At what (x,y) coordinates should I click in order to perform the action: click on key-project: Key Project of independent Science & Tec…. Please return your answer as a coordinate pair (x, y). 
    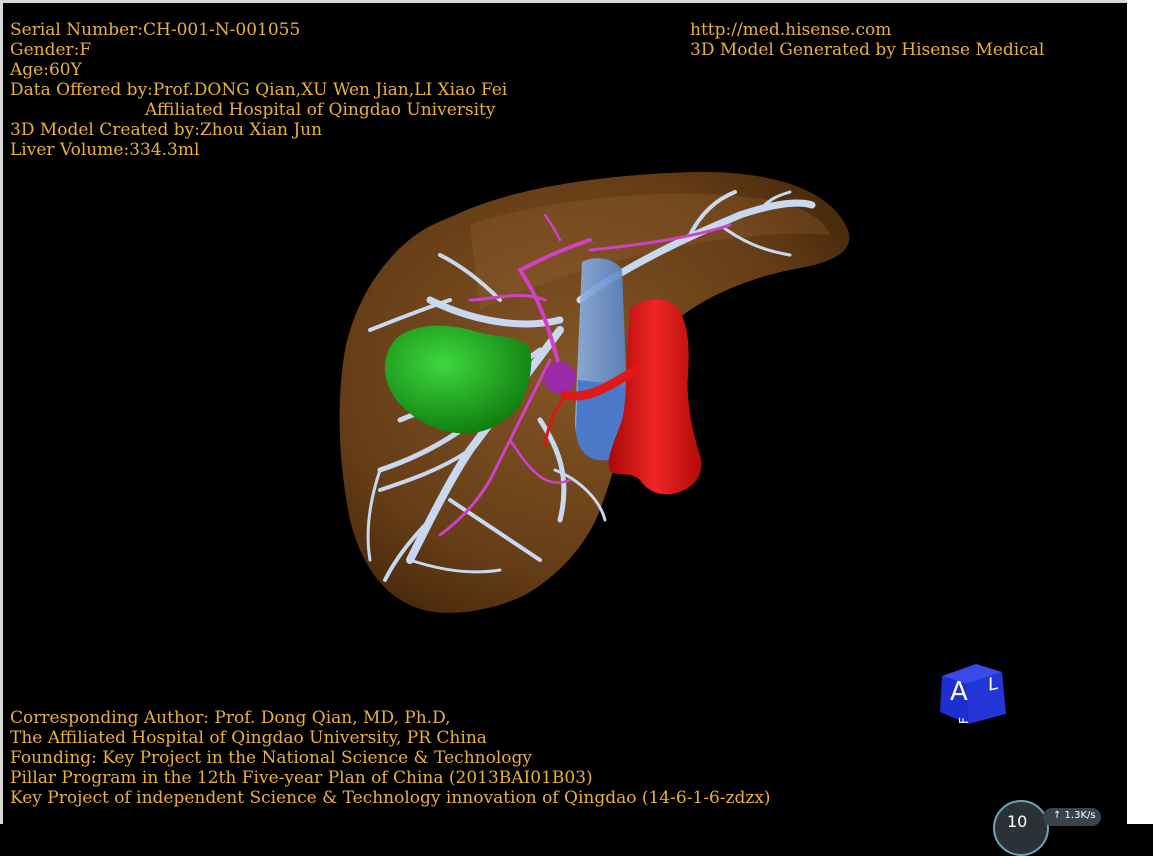
    Looking at the image, I should click on (390, 798).